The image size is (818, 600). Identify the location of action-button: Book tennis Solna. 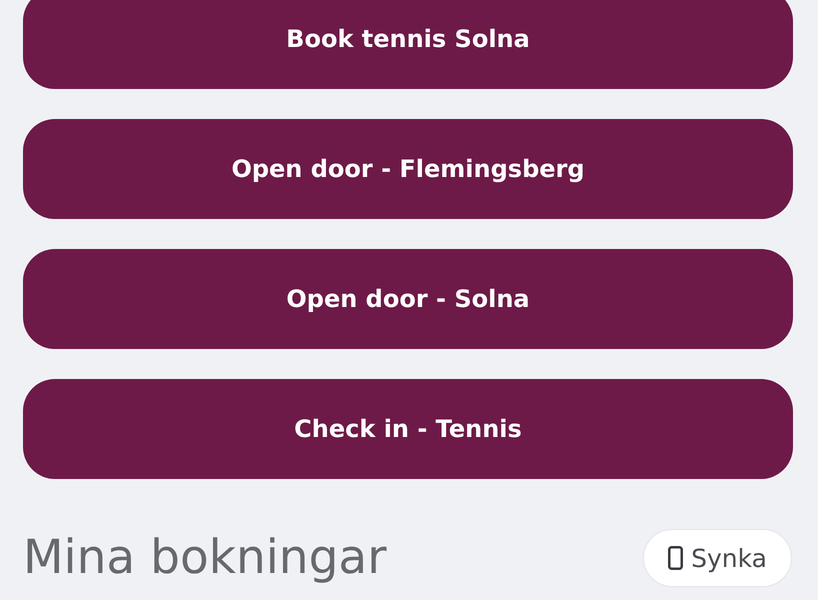
(408, 44).